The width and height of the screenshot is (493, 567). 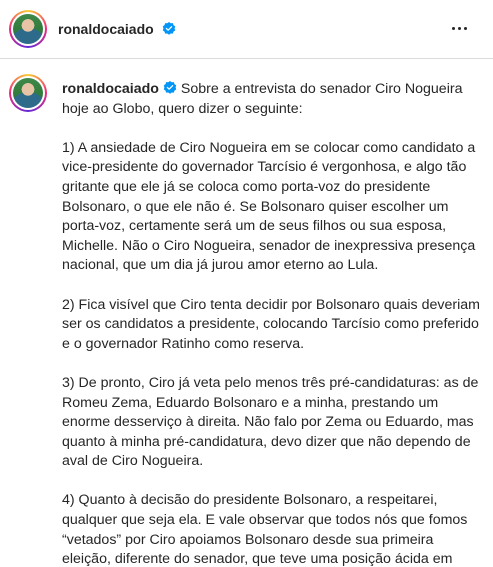 I want to click on more-horizontal-icon, so click(x=453, y=28).